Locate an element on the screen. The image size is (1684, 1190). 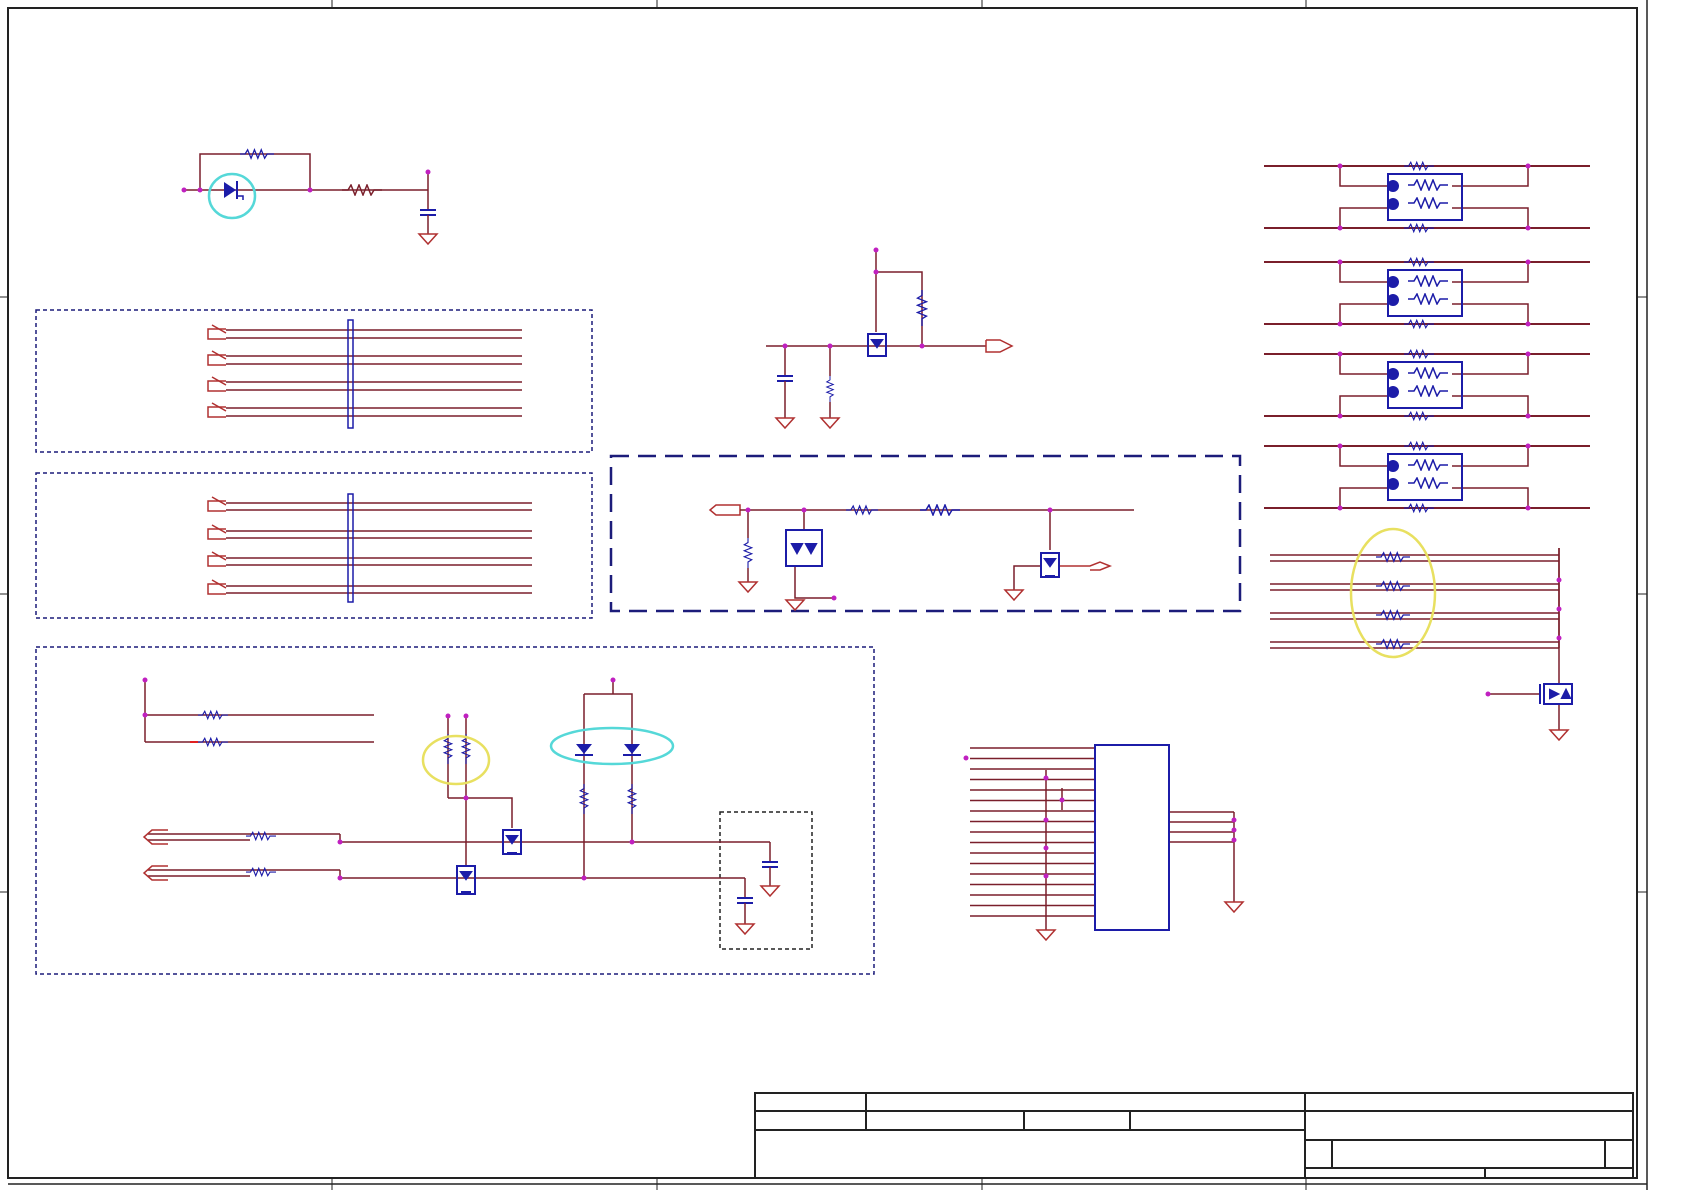
highlight-led is located at coordinates (232, 196).